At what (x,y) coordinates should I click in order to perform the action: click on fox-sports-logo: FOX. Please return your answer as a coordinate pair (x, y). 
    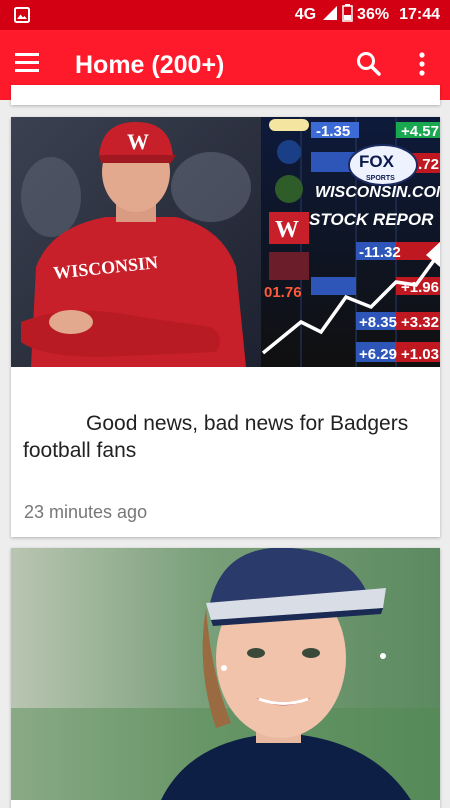
    Looking at the image, I should click on (377, 161).